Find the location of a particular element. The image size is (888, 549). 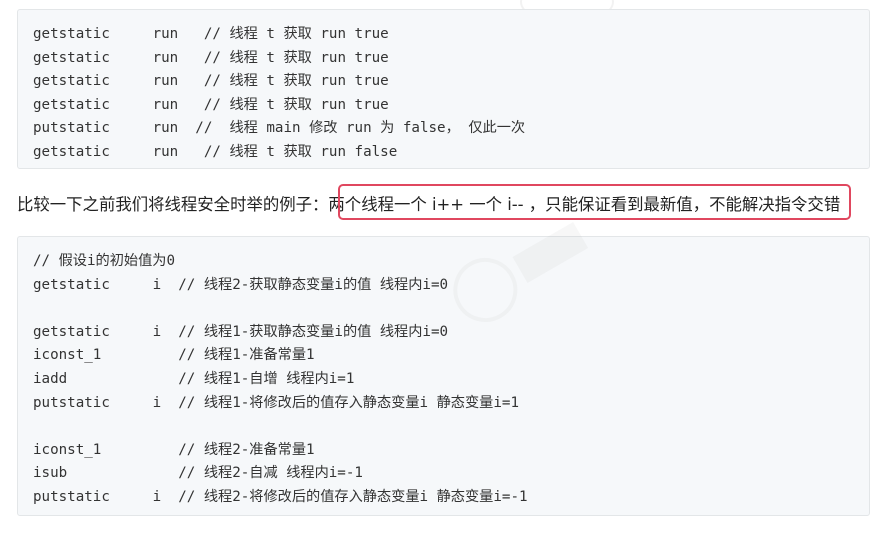

code-line: getstatic i // 线程2-获取静态变量i的值 线程内i=0 is located at coordinates (241, 284).